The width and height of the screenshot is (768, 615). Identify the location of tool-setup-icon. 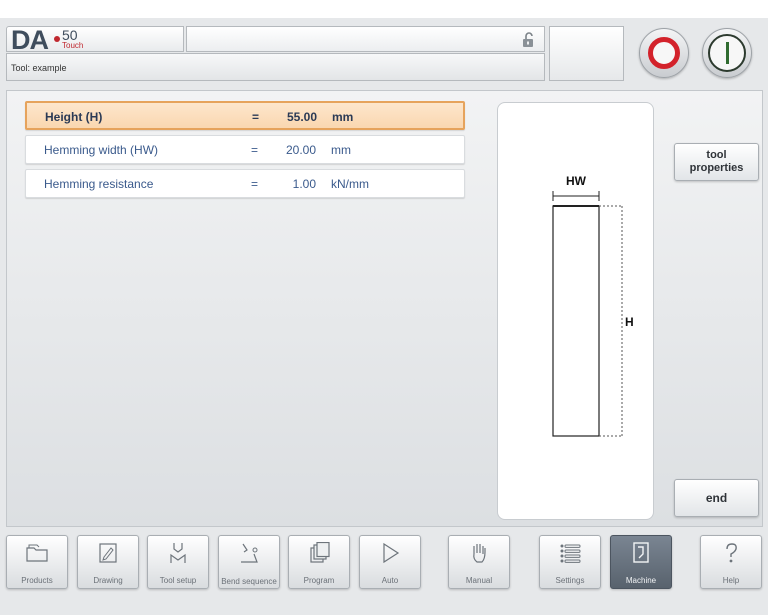
(178, 553).